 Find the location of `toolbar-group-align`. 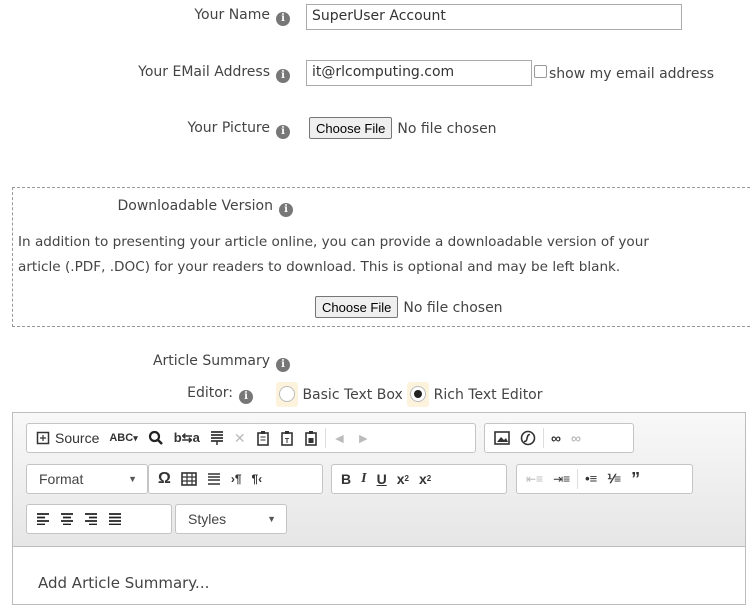

toolbar-group-align is located at coordinates (99, 519).